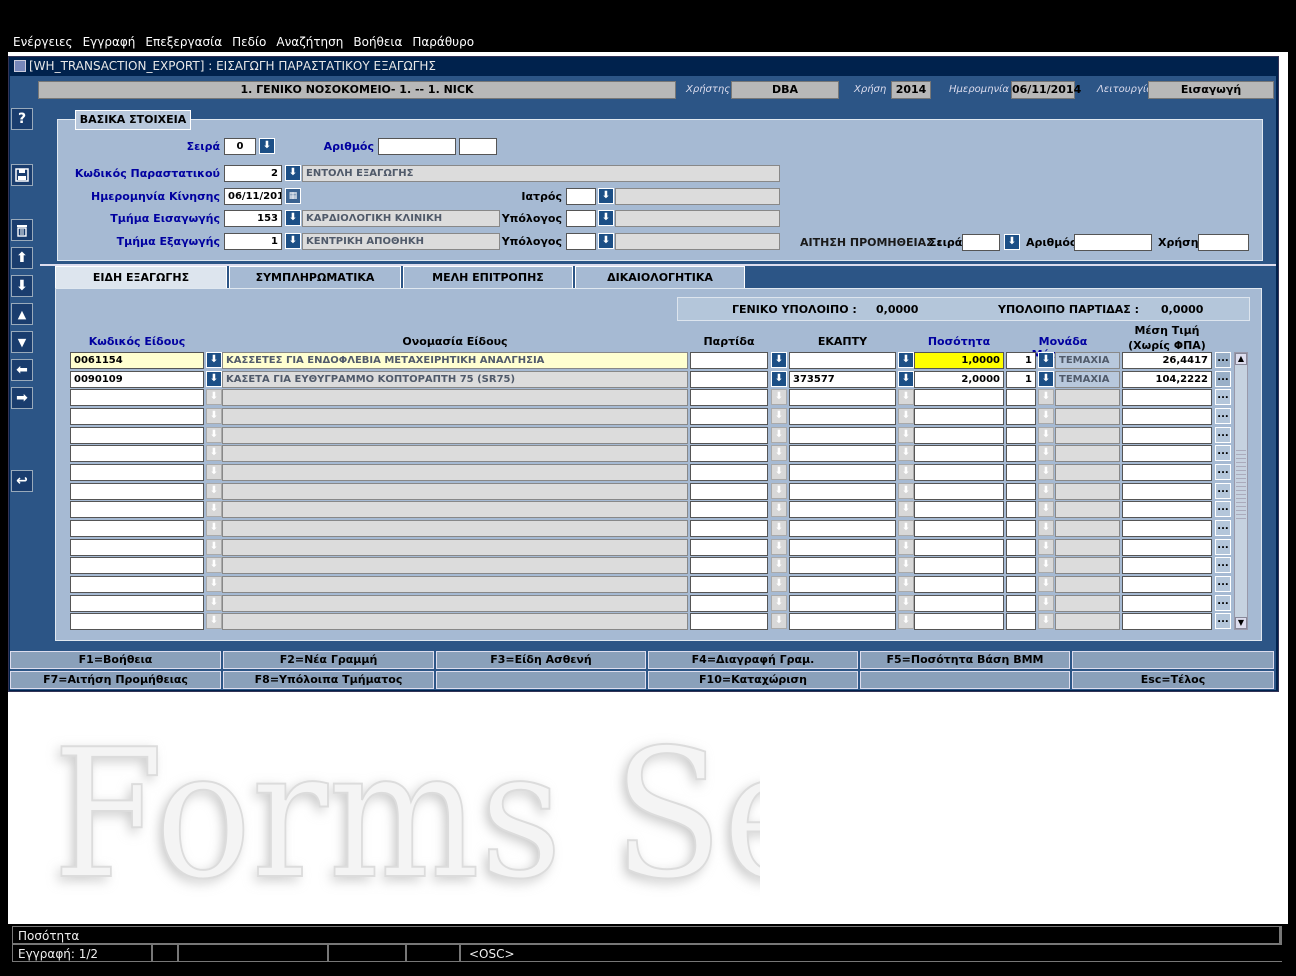  I want to click on menu-record: Εγγραφή, so click(109, 40).